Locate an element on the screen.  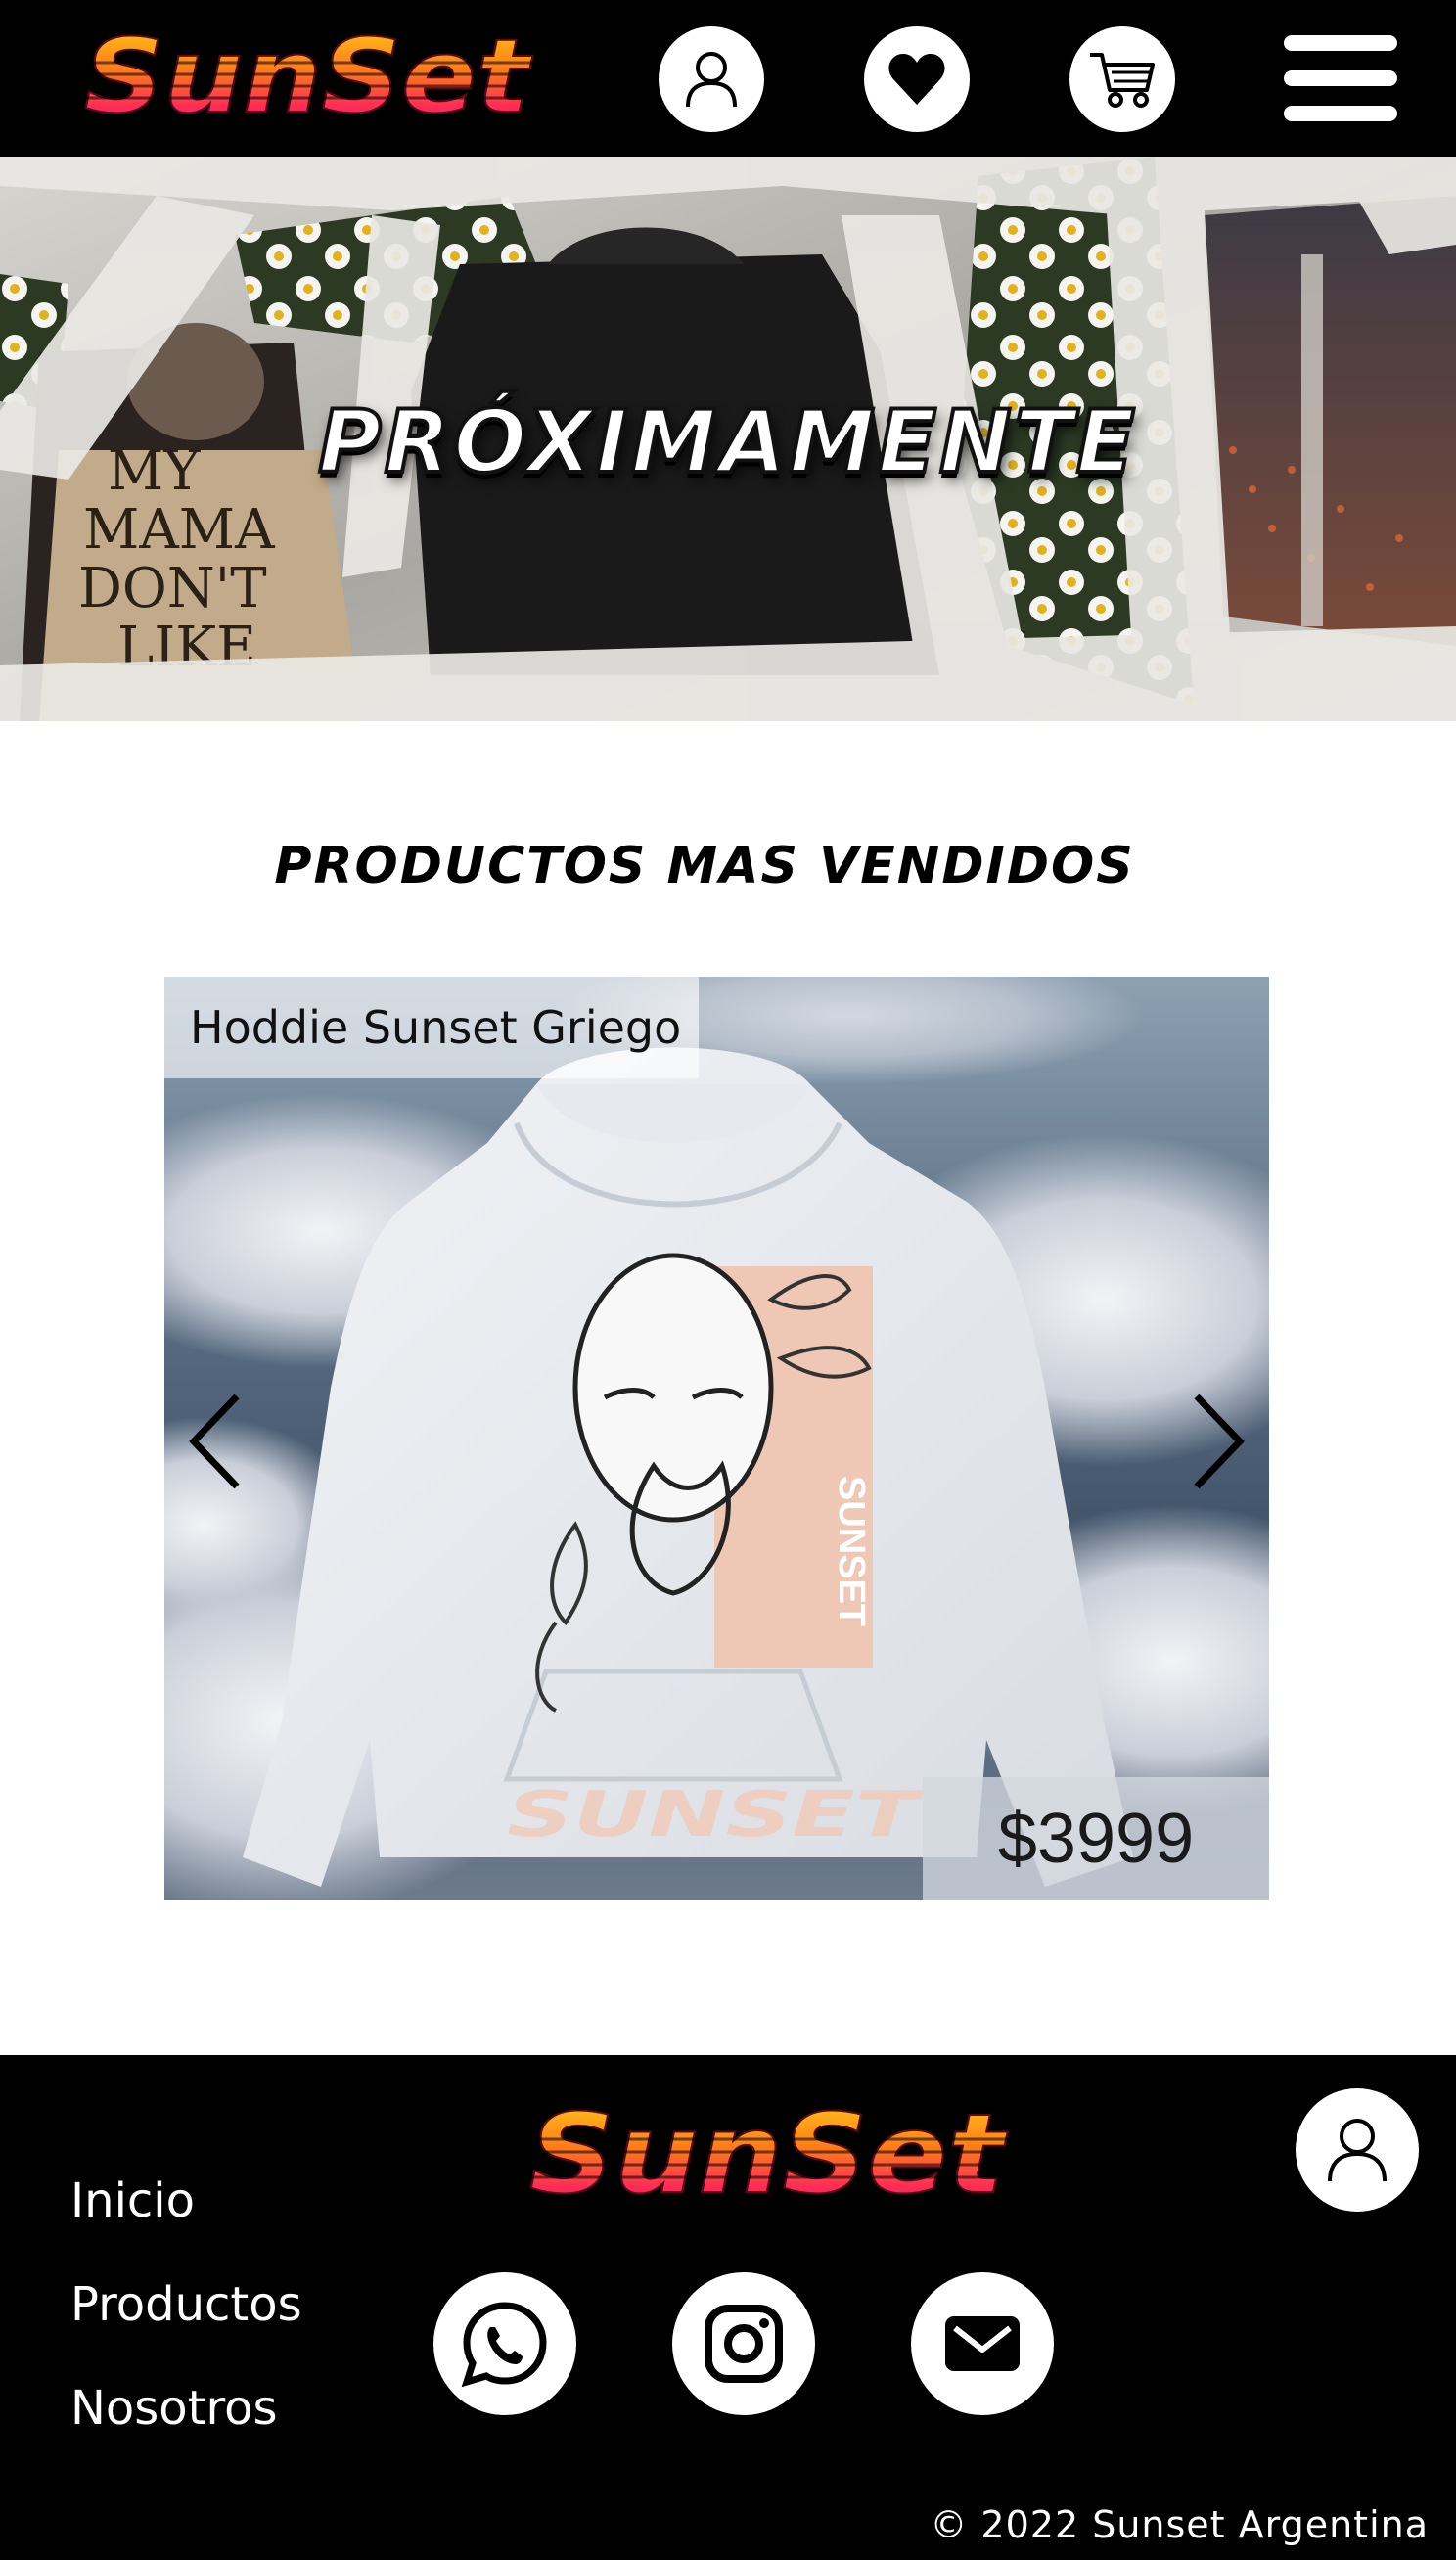
favorites-button is located at coordinates (917, 79).